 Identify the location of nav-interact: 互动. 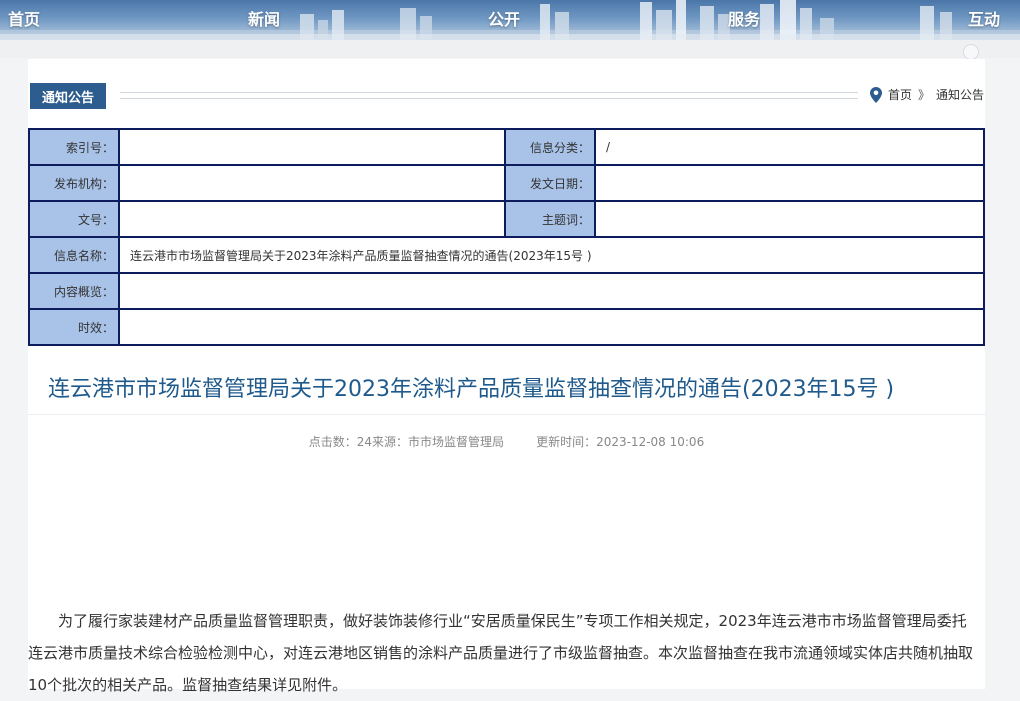
(984, 18).